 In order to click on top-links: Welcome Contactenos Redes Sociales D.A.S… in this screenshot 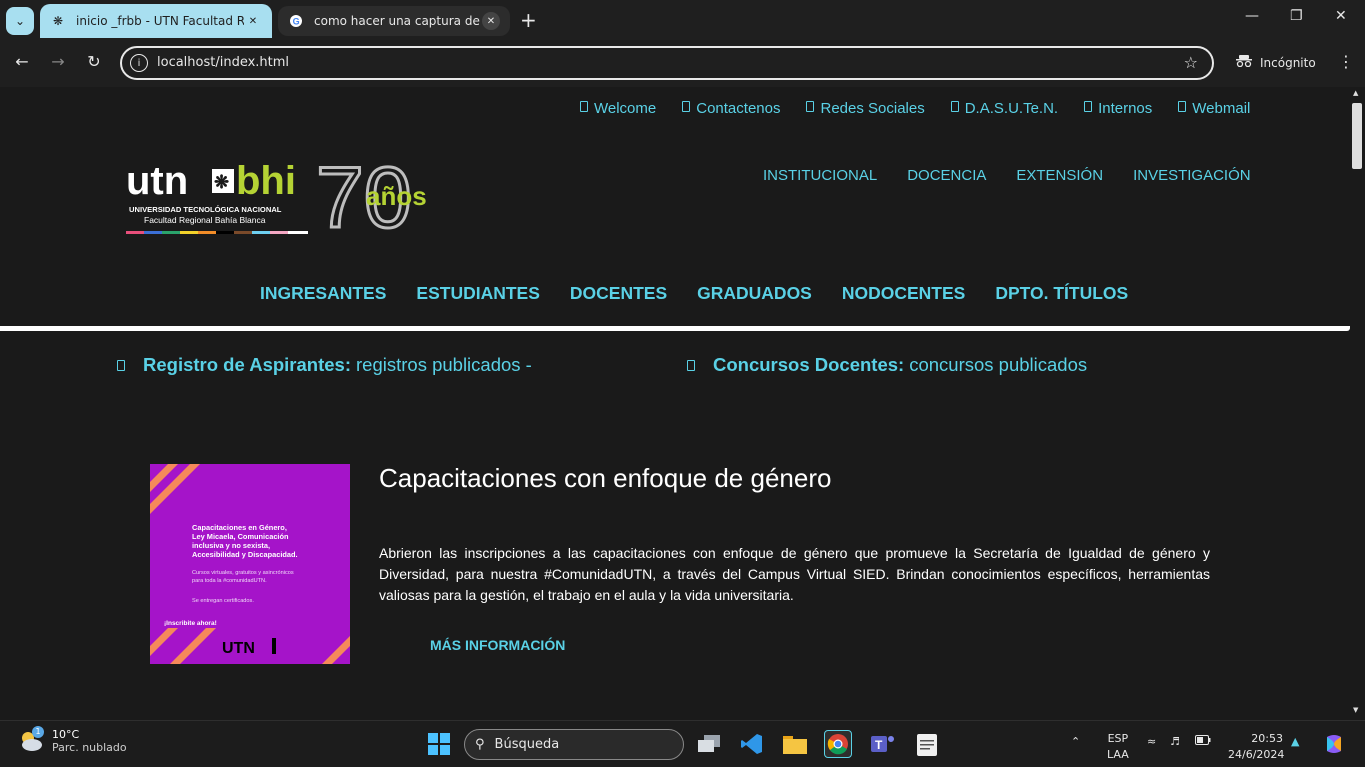, I will do `click(915, 108)`.